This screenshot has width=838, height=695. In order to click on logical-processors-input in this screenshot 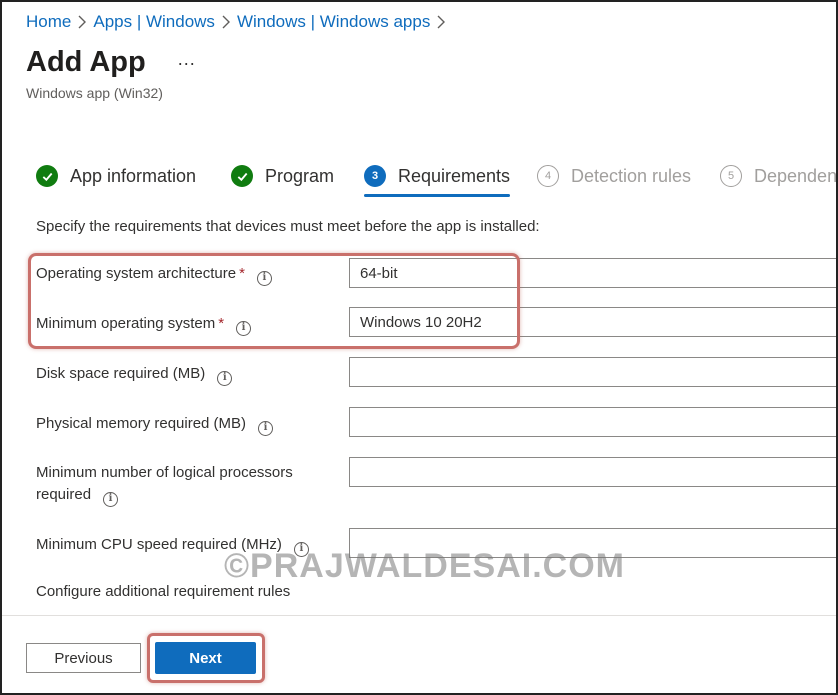, I will do `click(592, 472)`.